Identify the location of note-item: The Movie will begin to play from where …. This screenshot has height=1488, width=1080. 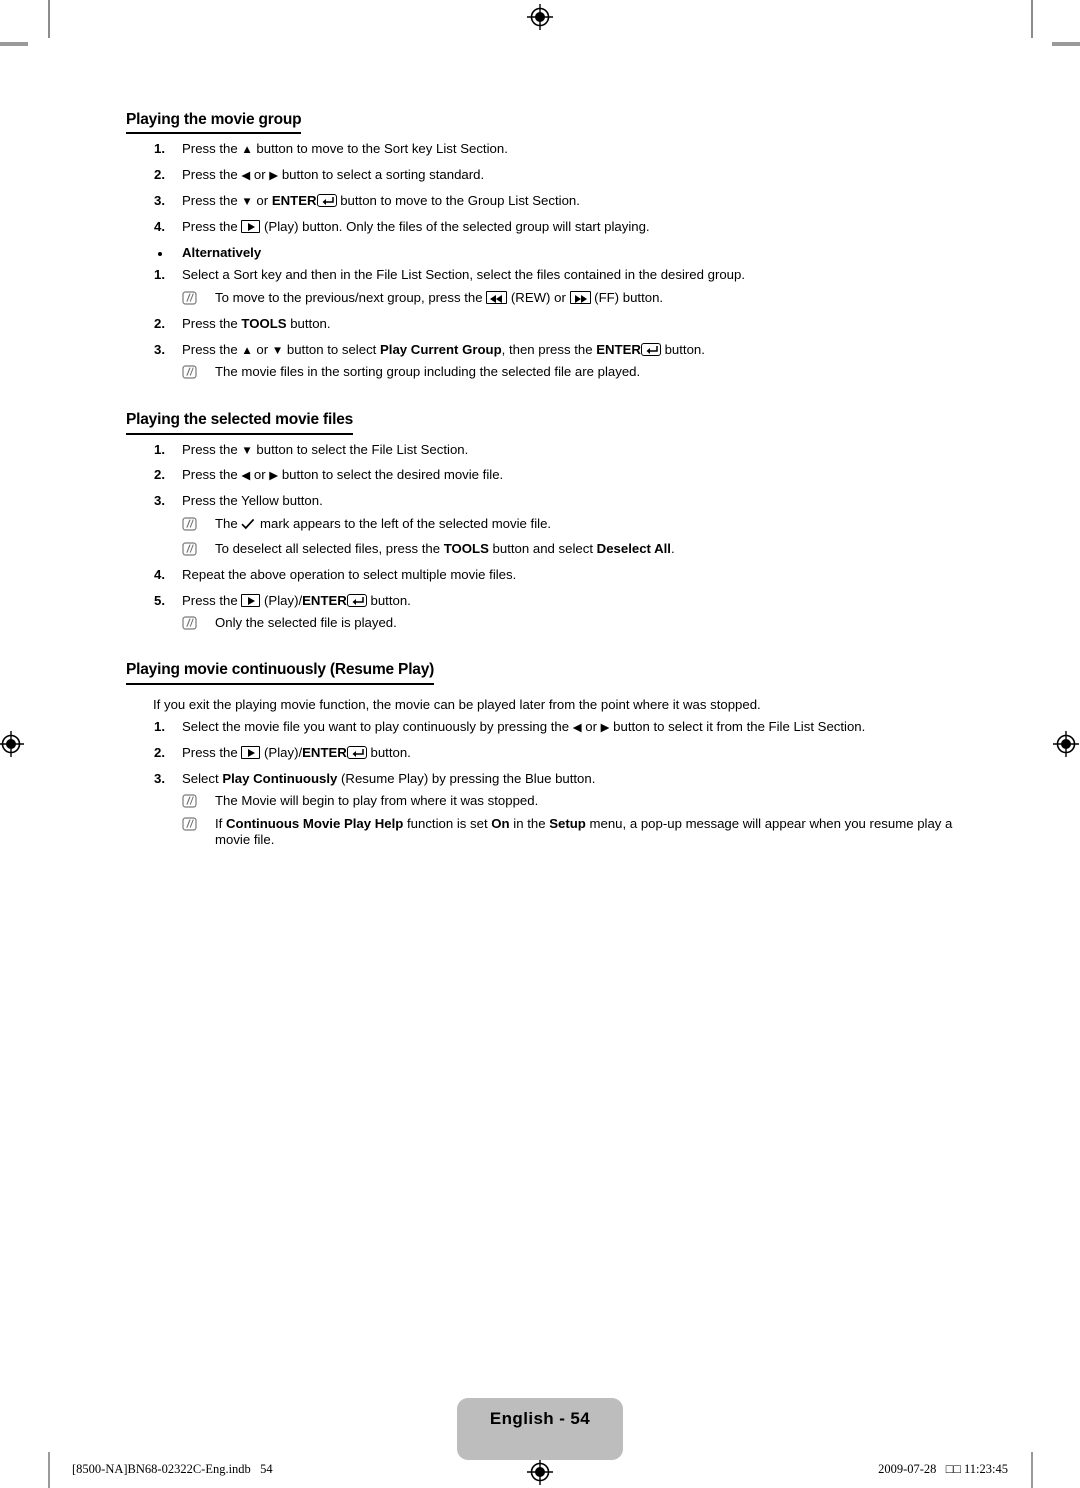
(568, 801).